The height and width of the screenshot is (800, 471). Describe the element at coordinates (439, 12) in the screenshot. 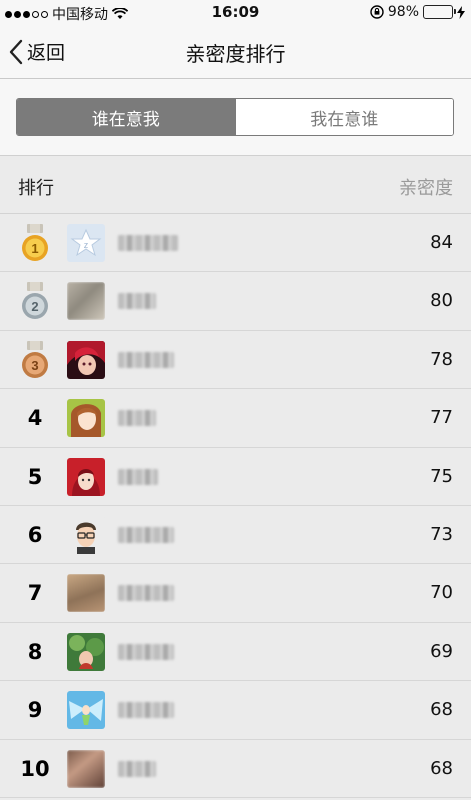

I see `battery-icon` at that location.